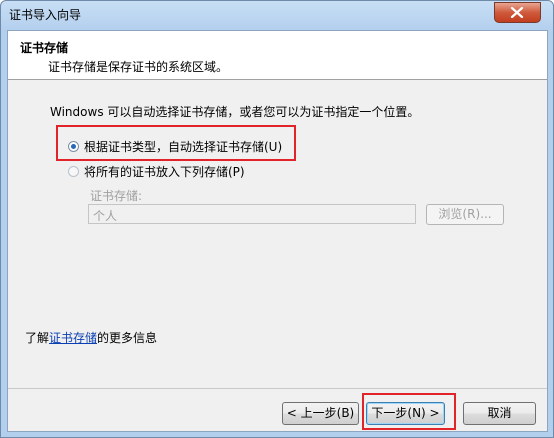 The width and height of the screenshot is (554, 438). Describe the element at coordinates (73, 146) in the screenshot. I see `radio-selected-icon` at that location.